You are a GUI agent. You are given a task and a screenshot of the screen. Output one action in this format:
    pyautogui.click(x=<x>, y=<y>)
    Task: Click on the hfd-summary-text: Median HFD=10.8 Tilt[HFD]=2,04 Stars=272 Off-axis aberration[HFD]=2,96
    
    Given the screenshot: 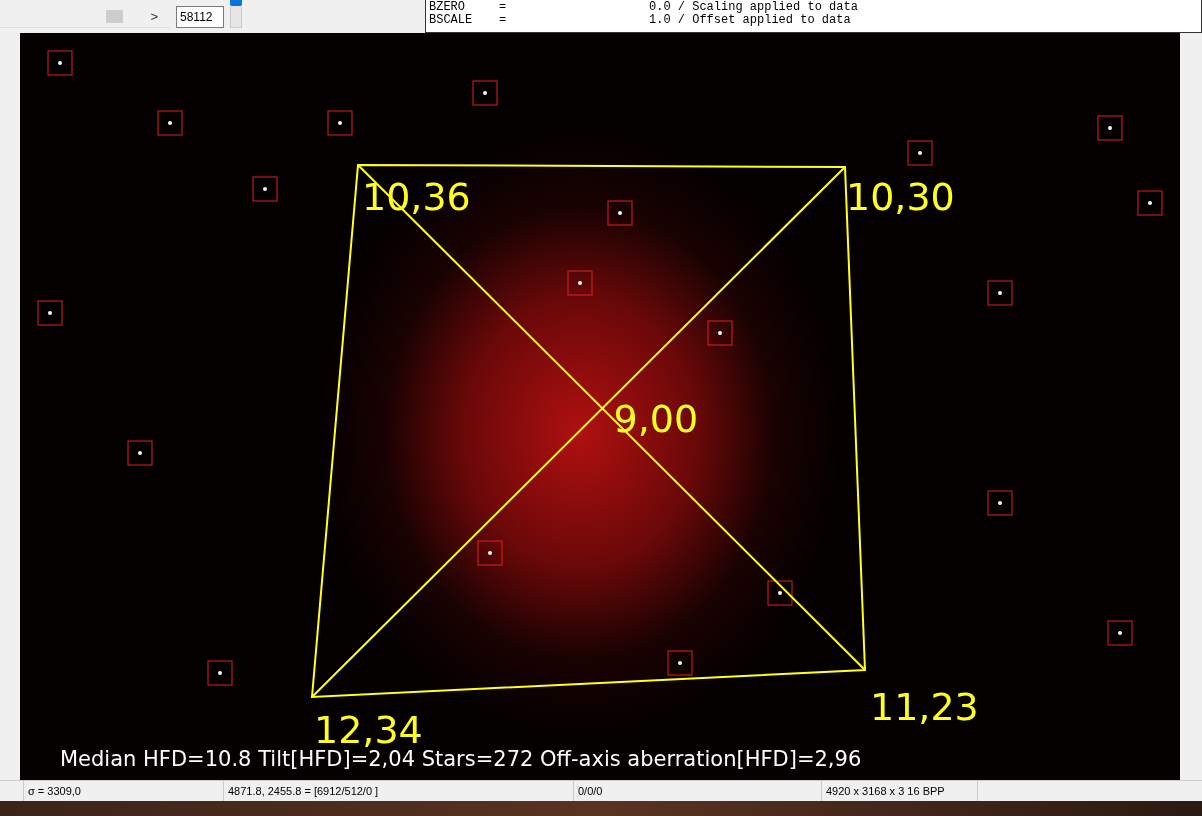 What is the action you would take?
    pyautogui.click(x=461, y=759)
    